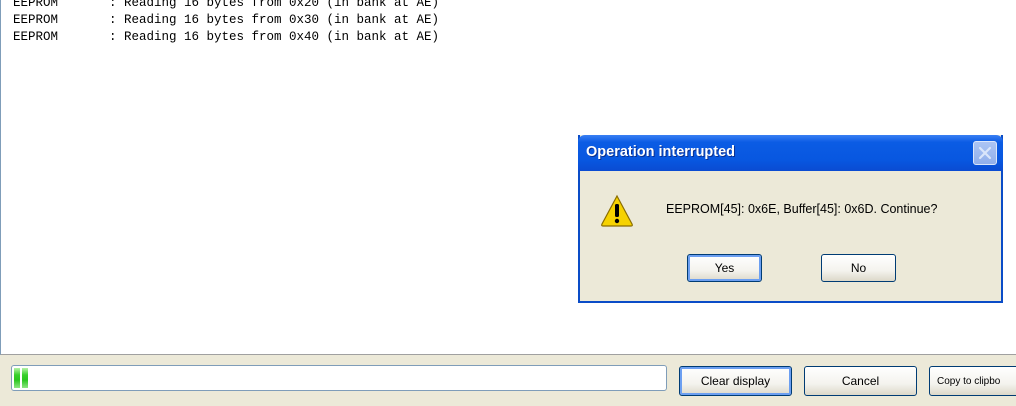 The width and height of the screenshot is (1016, 406). Describe the element at coordinates (860, 381) in the screenshot. I see `cancel-button: Cancel` at that location.